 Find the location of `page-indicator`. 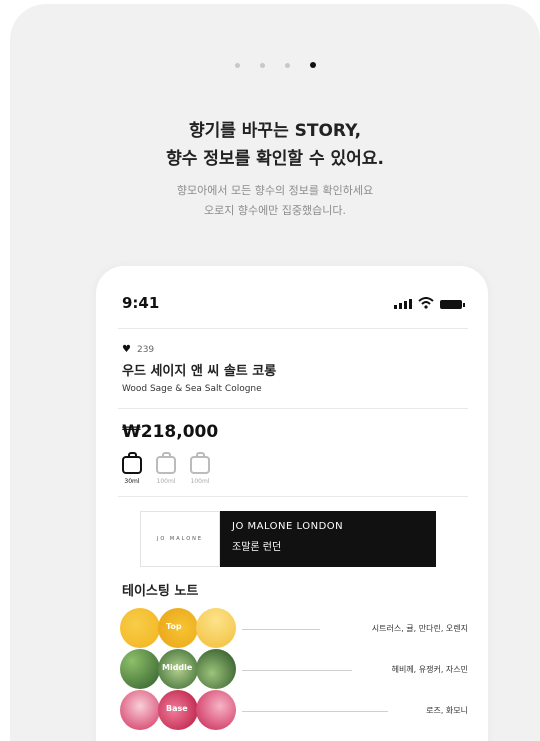

page-indicator is located at coordinates (275, 65).